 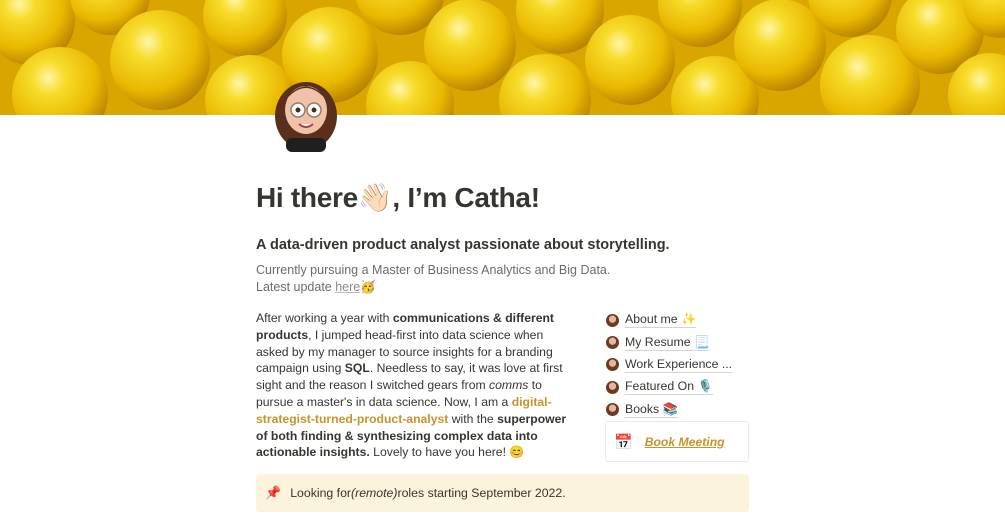 What do you see at coordinates (681, 387) in the screenshot?
I see `sidebar-item-featured: Featured On 🎙️` at bounding box center [681, 387].